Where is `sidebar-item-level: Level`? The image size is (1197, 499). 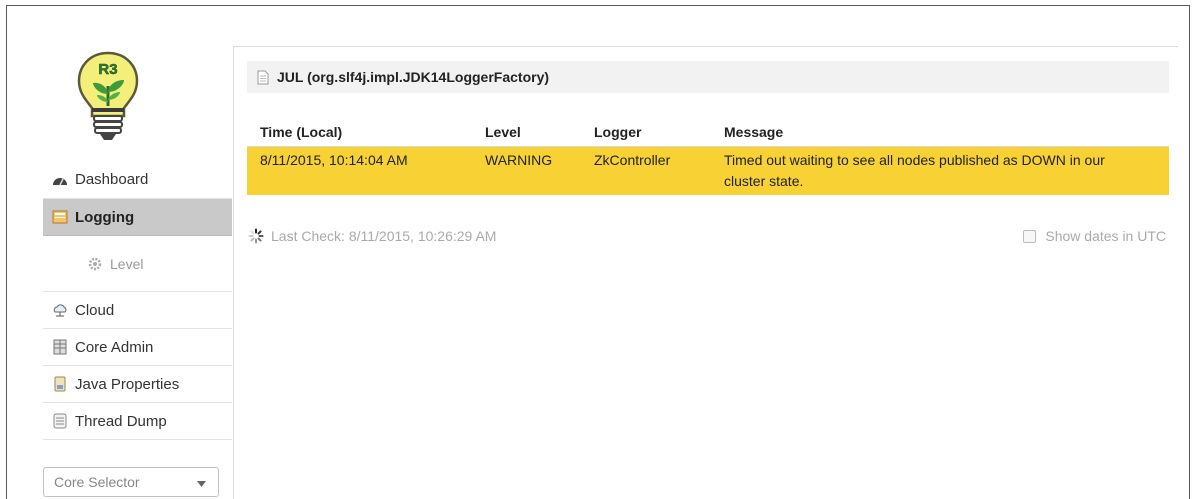 sidebar-item-level: Level is located at coordinates (137, 264).